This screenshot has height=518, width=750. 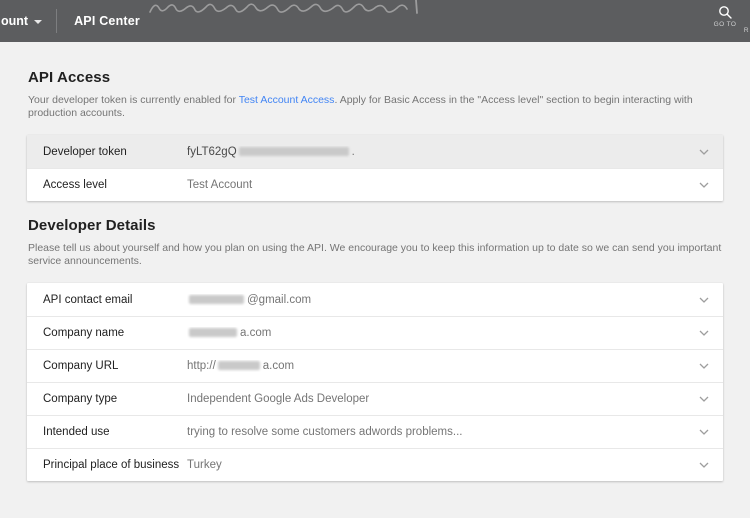 What do you see at coordinates (438, 152) in the screenshot?
I see `field-value: fyLT62gQ.` at bounding box center [438, 152].